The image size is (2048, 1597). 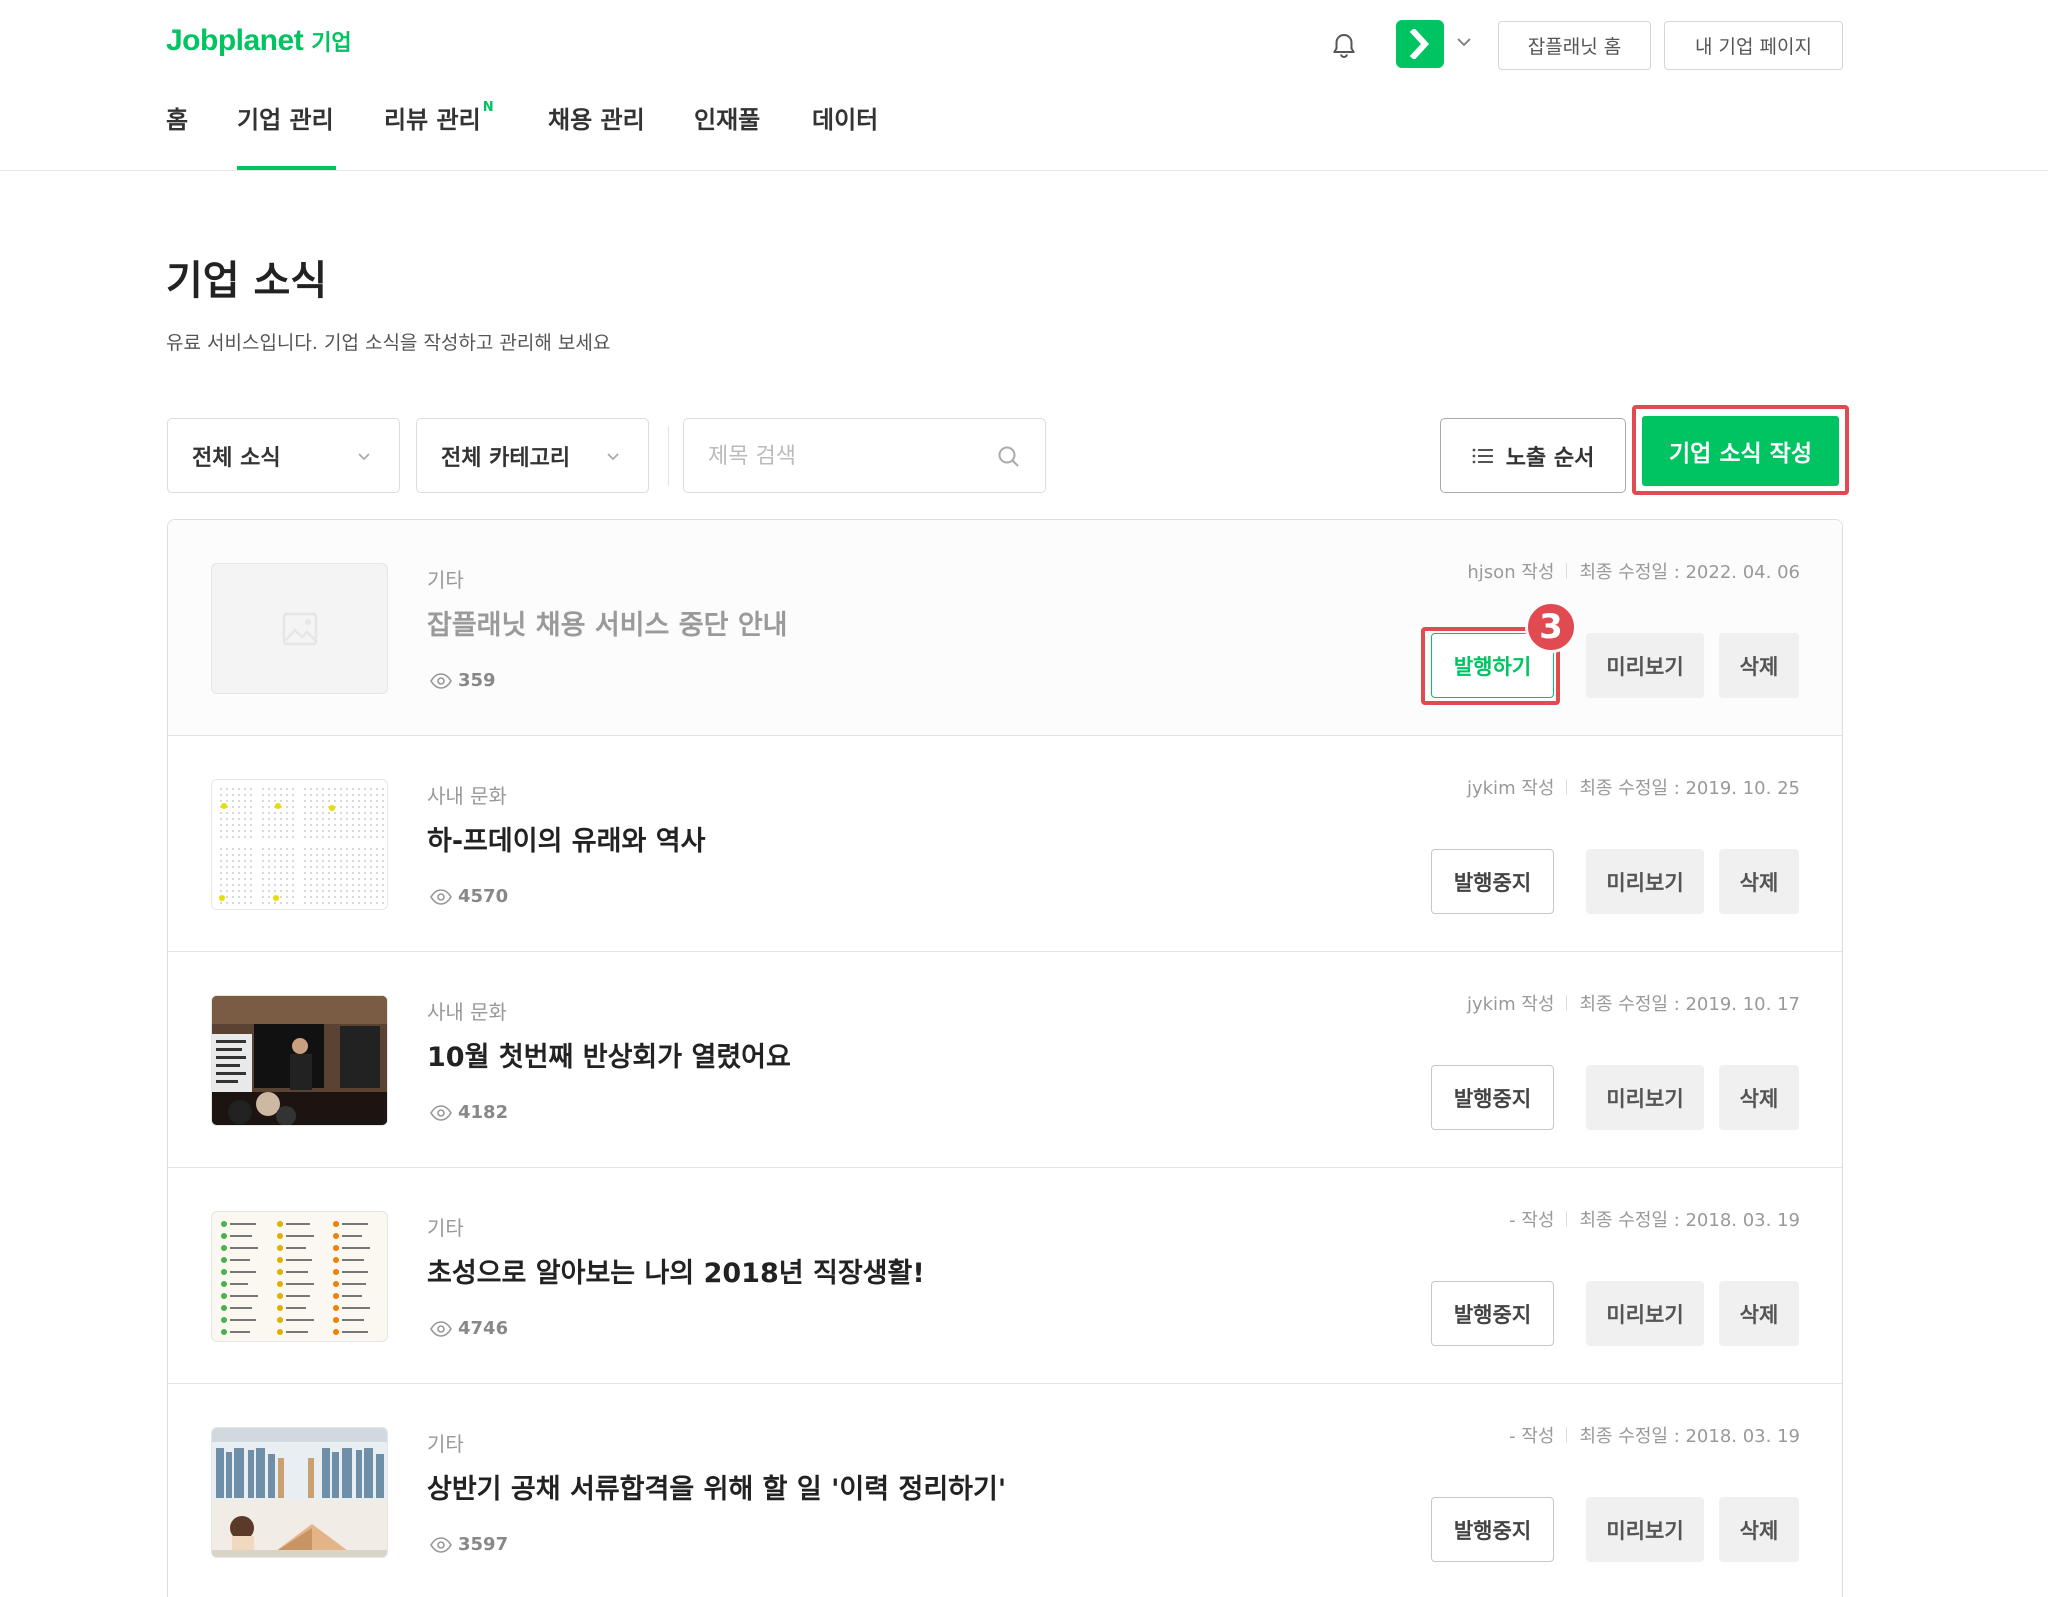 I want to click on thumbnail-calendar, so click(x=299, y=844).